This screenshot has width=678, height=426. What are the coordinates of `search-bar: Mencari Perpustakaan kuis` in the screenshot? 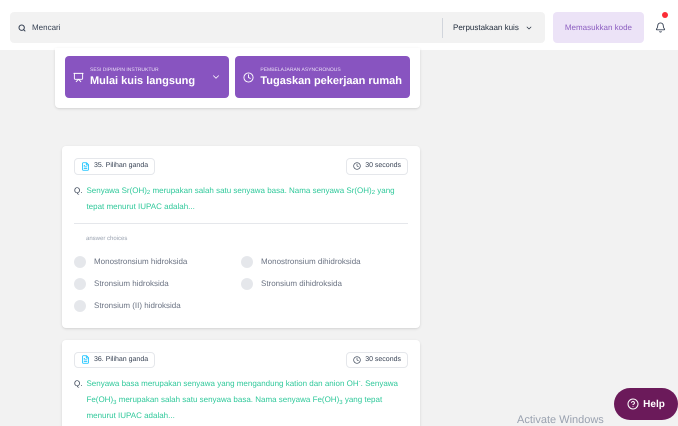 It's located at (277, 27).